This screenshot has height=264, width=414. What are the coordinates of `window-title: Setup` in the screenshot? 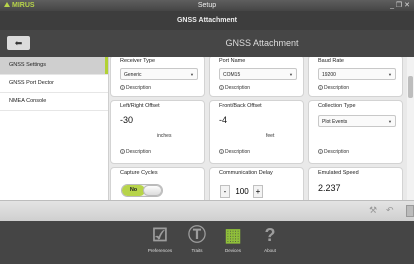 It's located at (207, 5).